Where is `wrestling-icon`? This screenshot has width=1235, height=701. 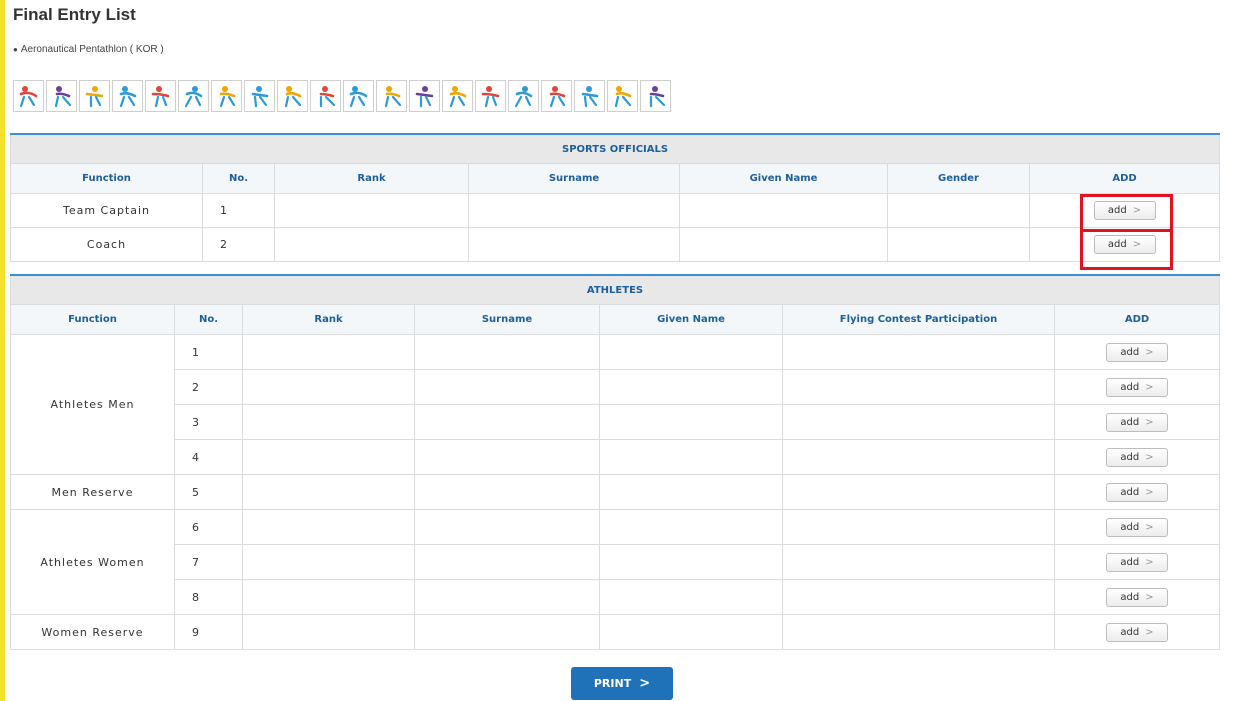 wrestling-icon is located at coordinates (490, 97).